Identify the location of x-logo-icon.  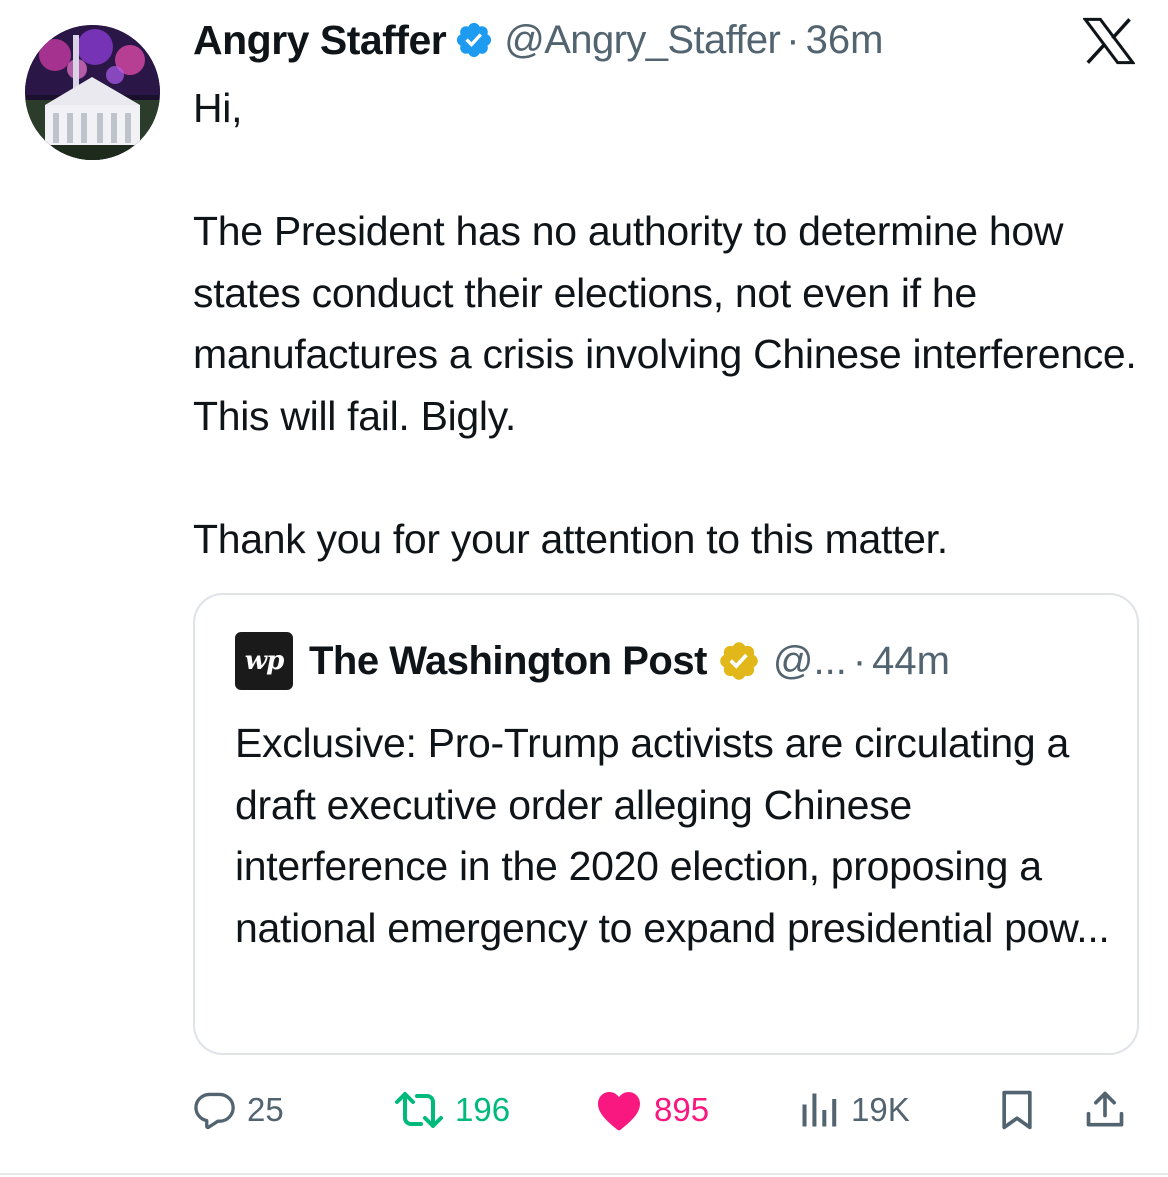
(1109, 41).